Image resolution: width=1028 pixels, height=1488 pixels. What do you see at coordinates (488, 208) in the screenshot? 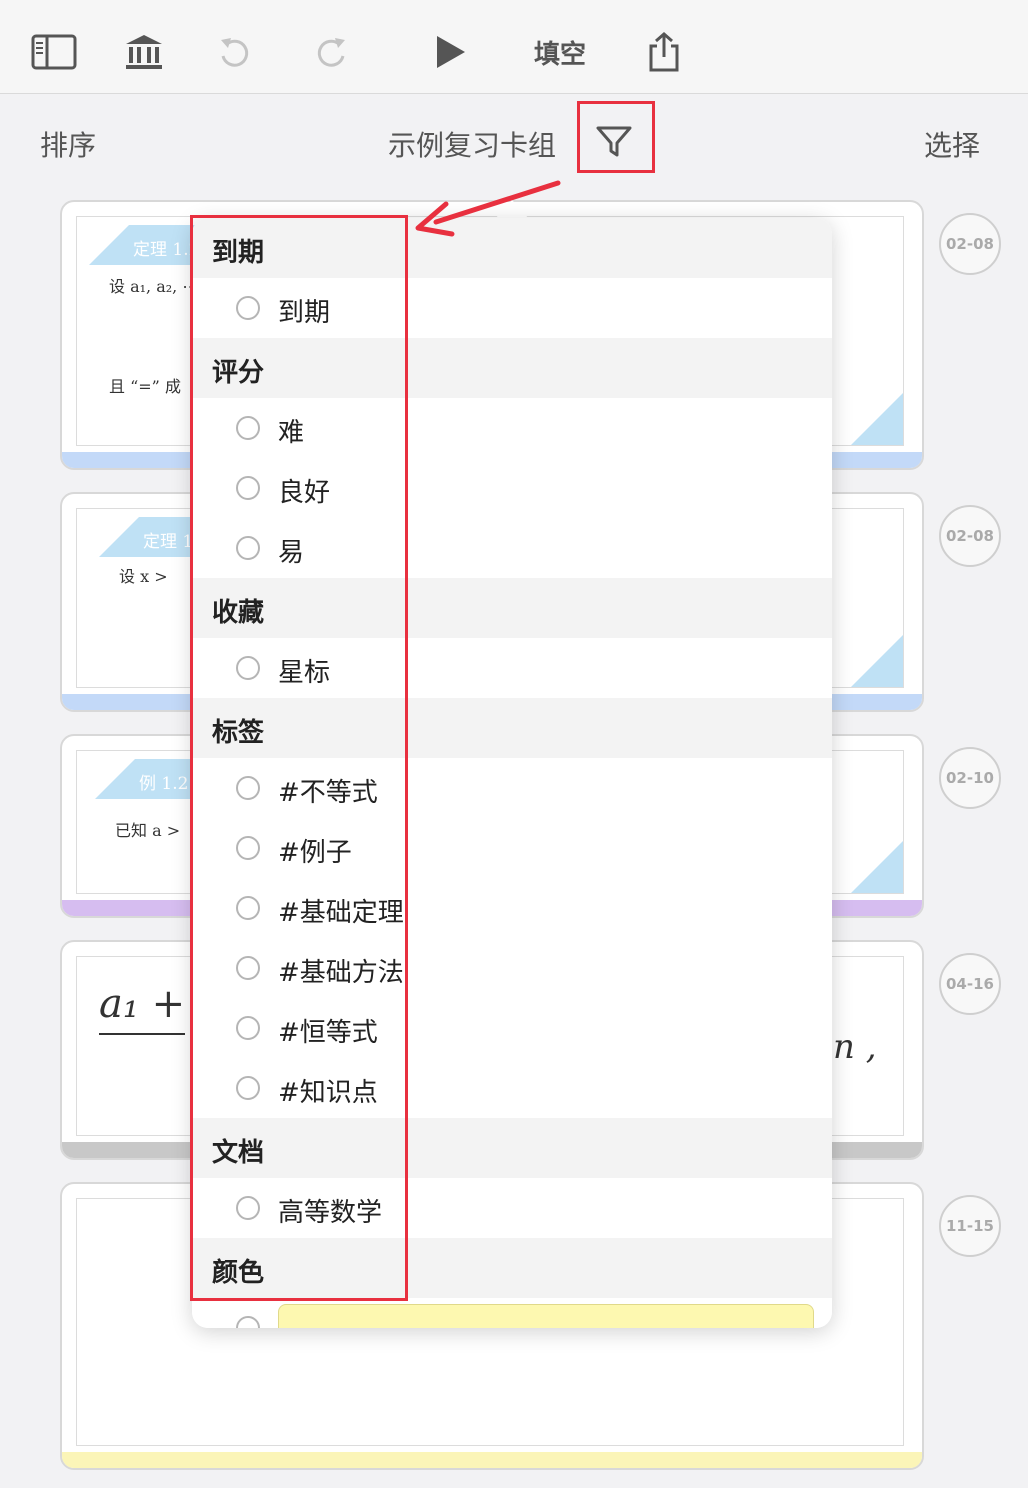
I see `annotation-arrow-icon` at bounding box center [488, 208].